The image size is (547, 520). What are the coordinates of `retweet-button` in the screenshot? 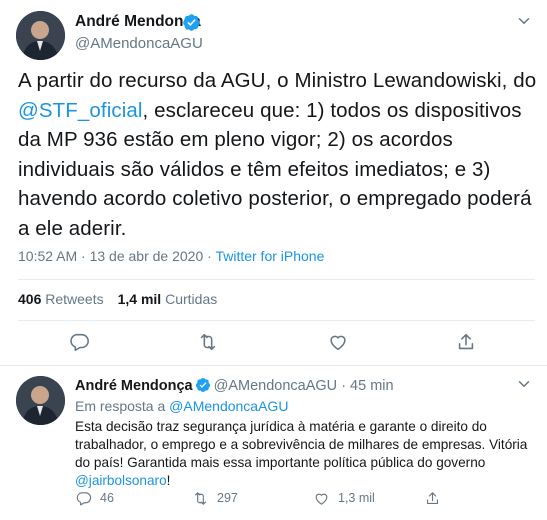 It's located at (209, 343).